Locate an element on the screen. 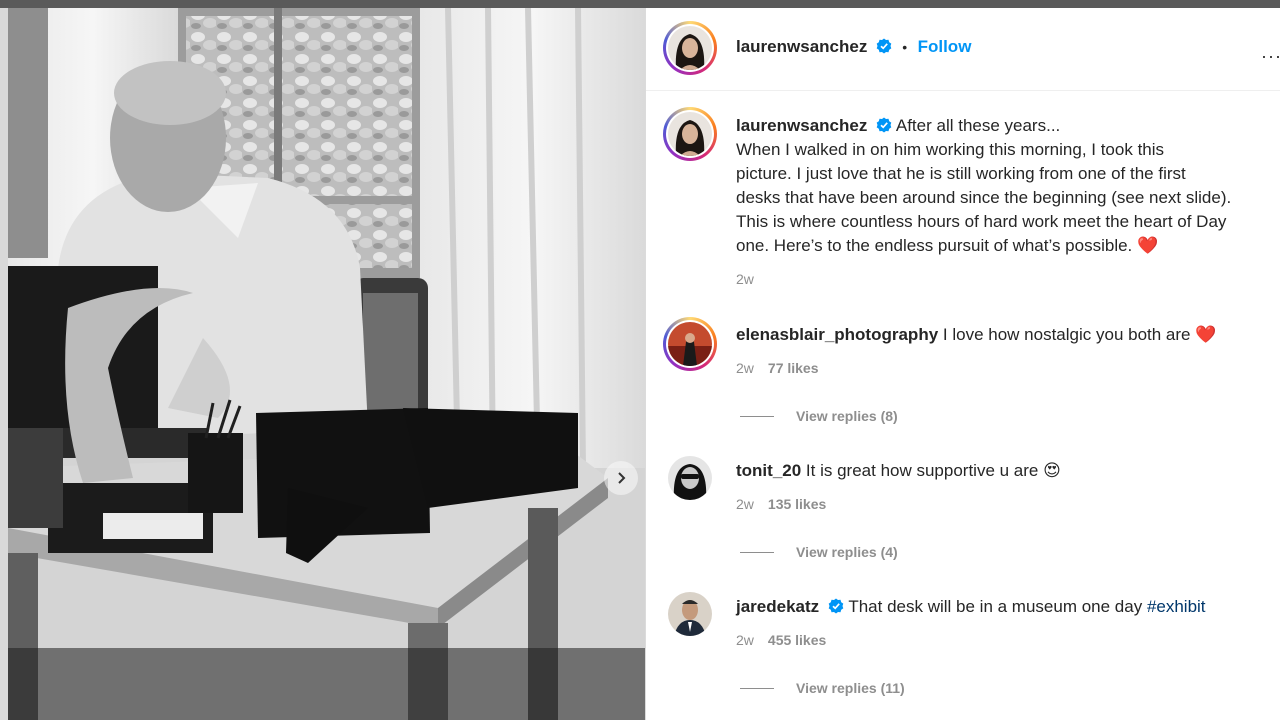  caption-meta: 2w is located at coordinates (745, 279).